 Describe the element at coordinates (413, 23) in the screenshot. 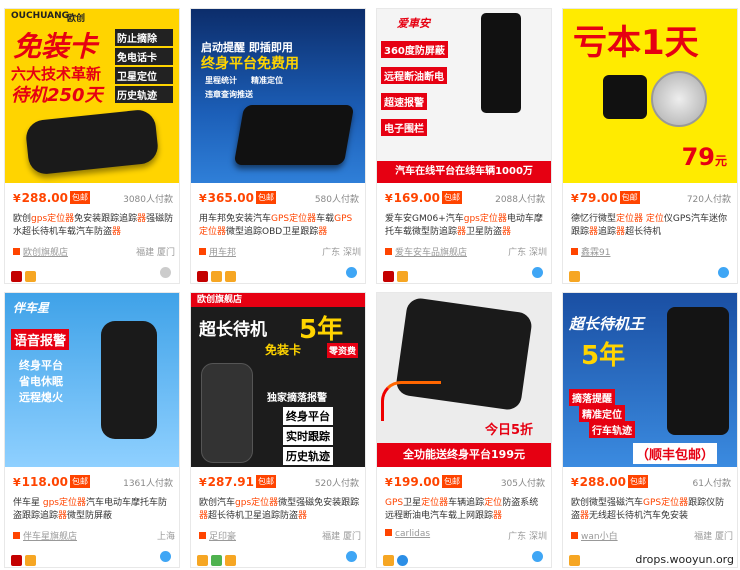

I see `brand-logo: 爱車安` at that location.